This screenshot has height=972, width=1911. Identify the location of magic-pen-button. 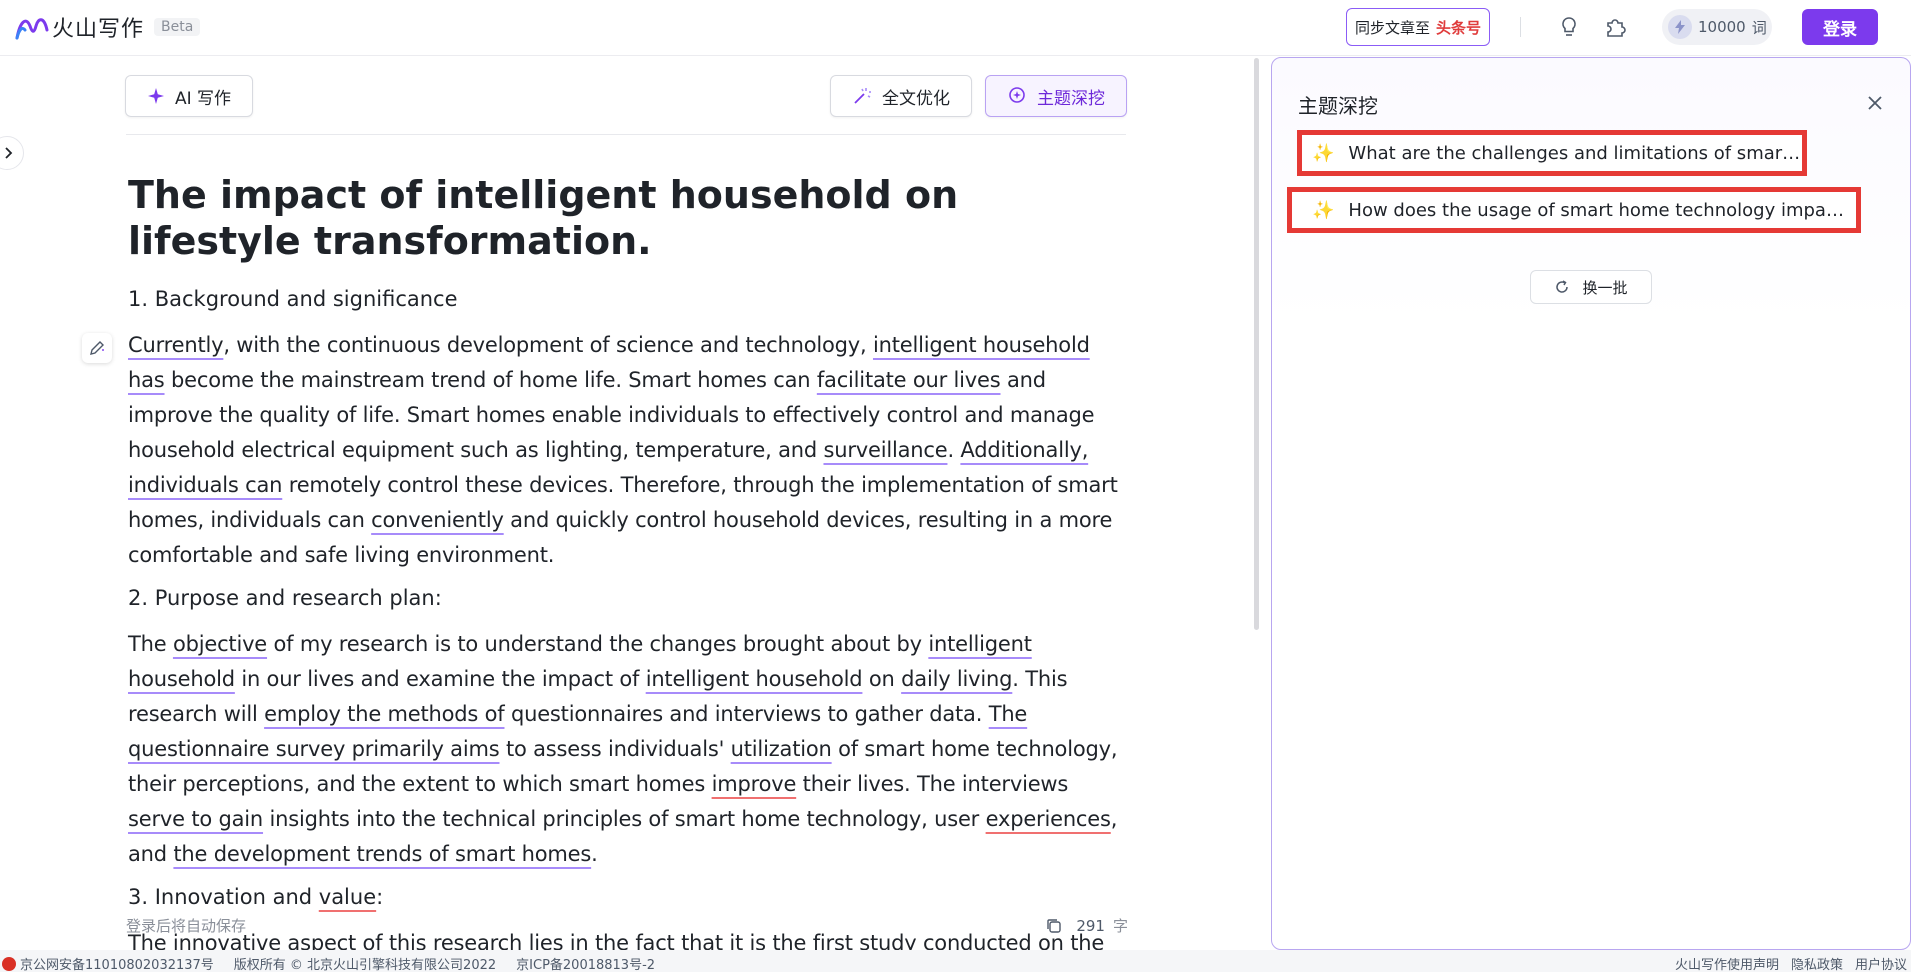
(97, 348).